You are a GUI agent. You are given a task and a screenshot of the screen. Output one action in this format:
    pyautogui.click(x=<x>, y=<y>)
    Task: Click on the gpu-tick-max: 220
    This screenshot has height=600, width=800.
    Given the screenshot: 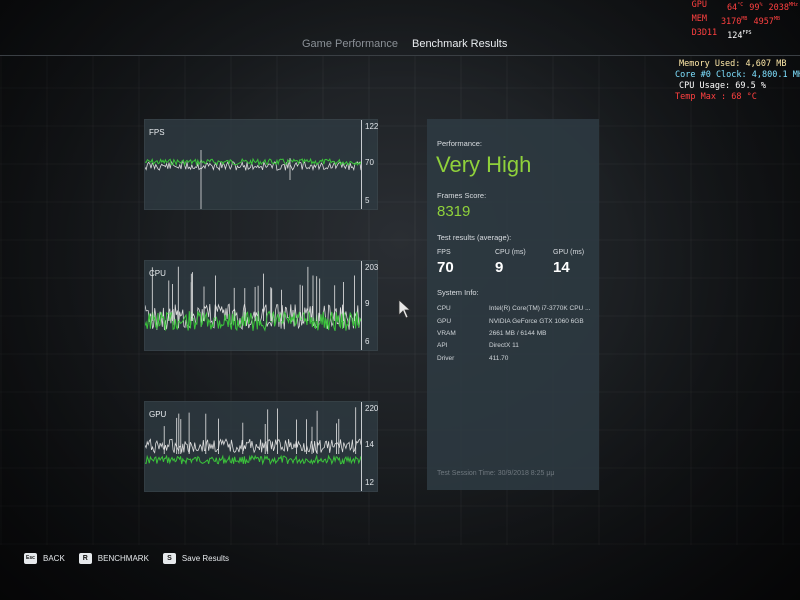 What is the action you would take?
    pyautogui.click(x=372, y=408)
    